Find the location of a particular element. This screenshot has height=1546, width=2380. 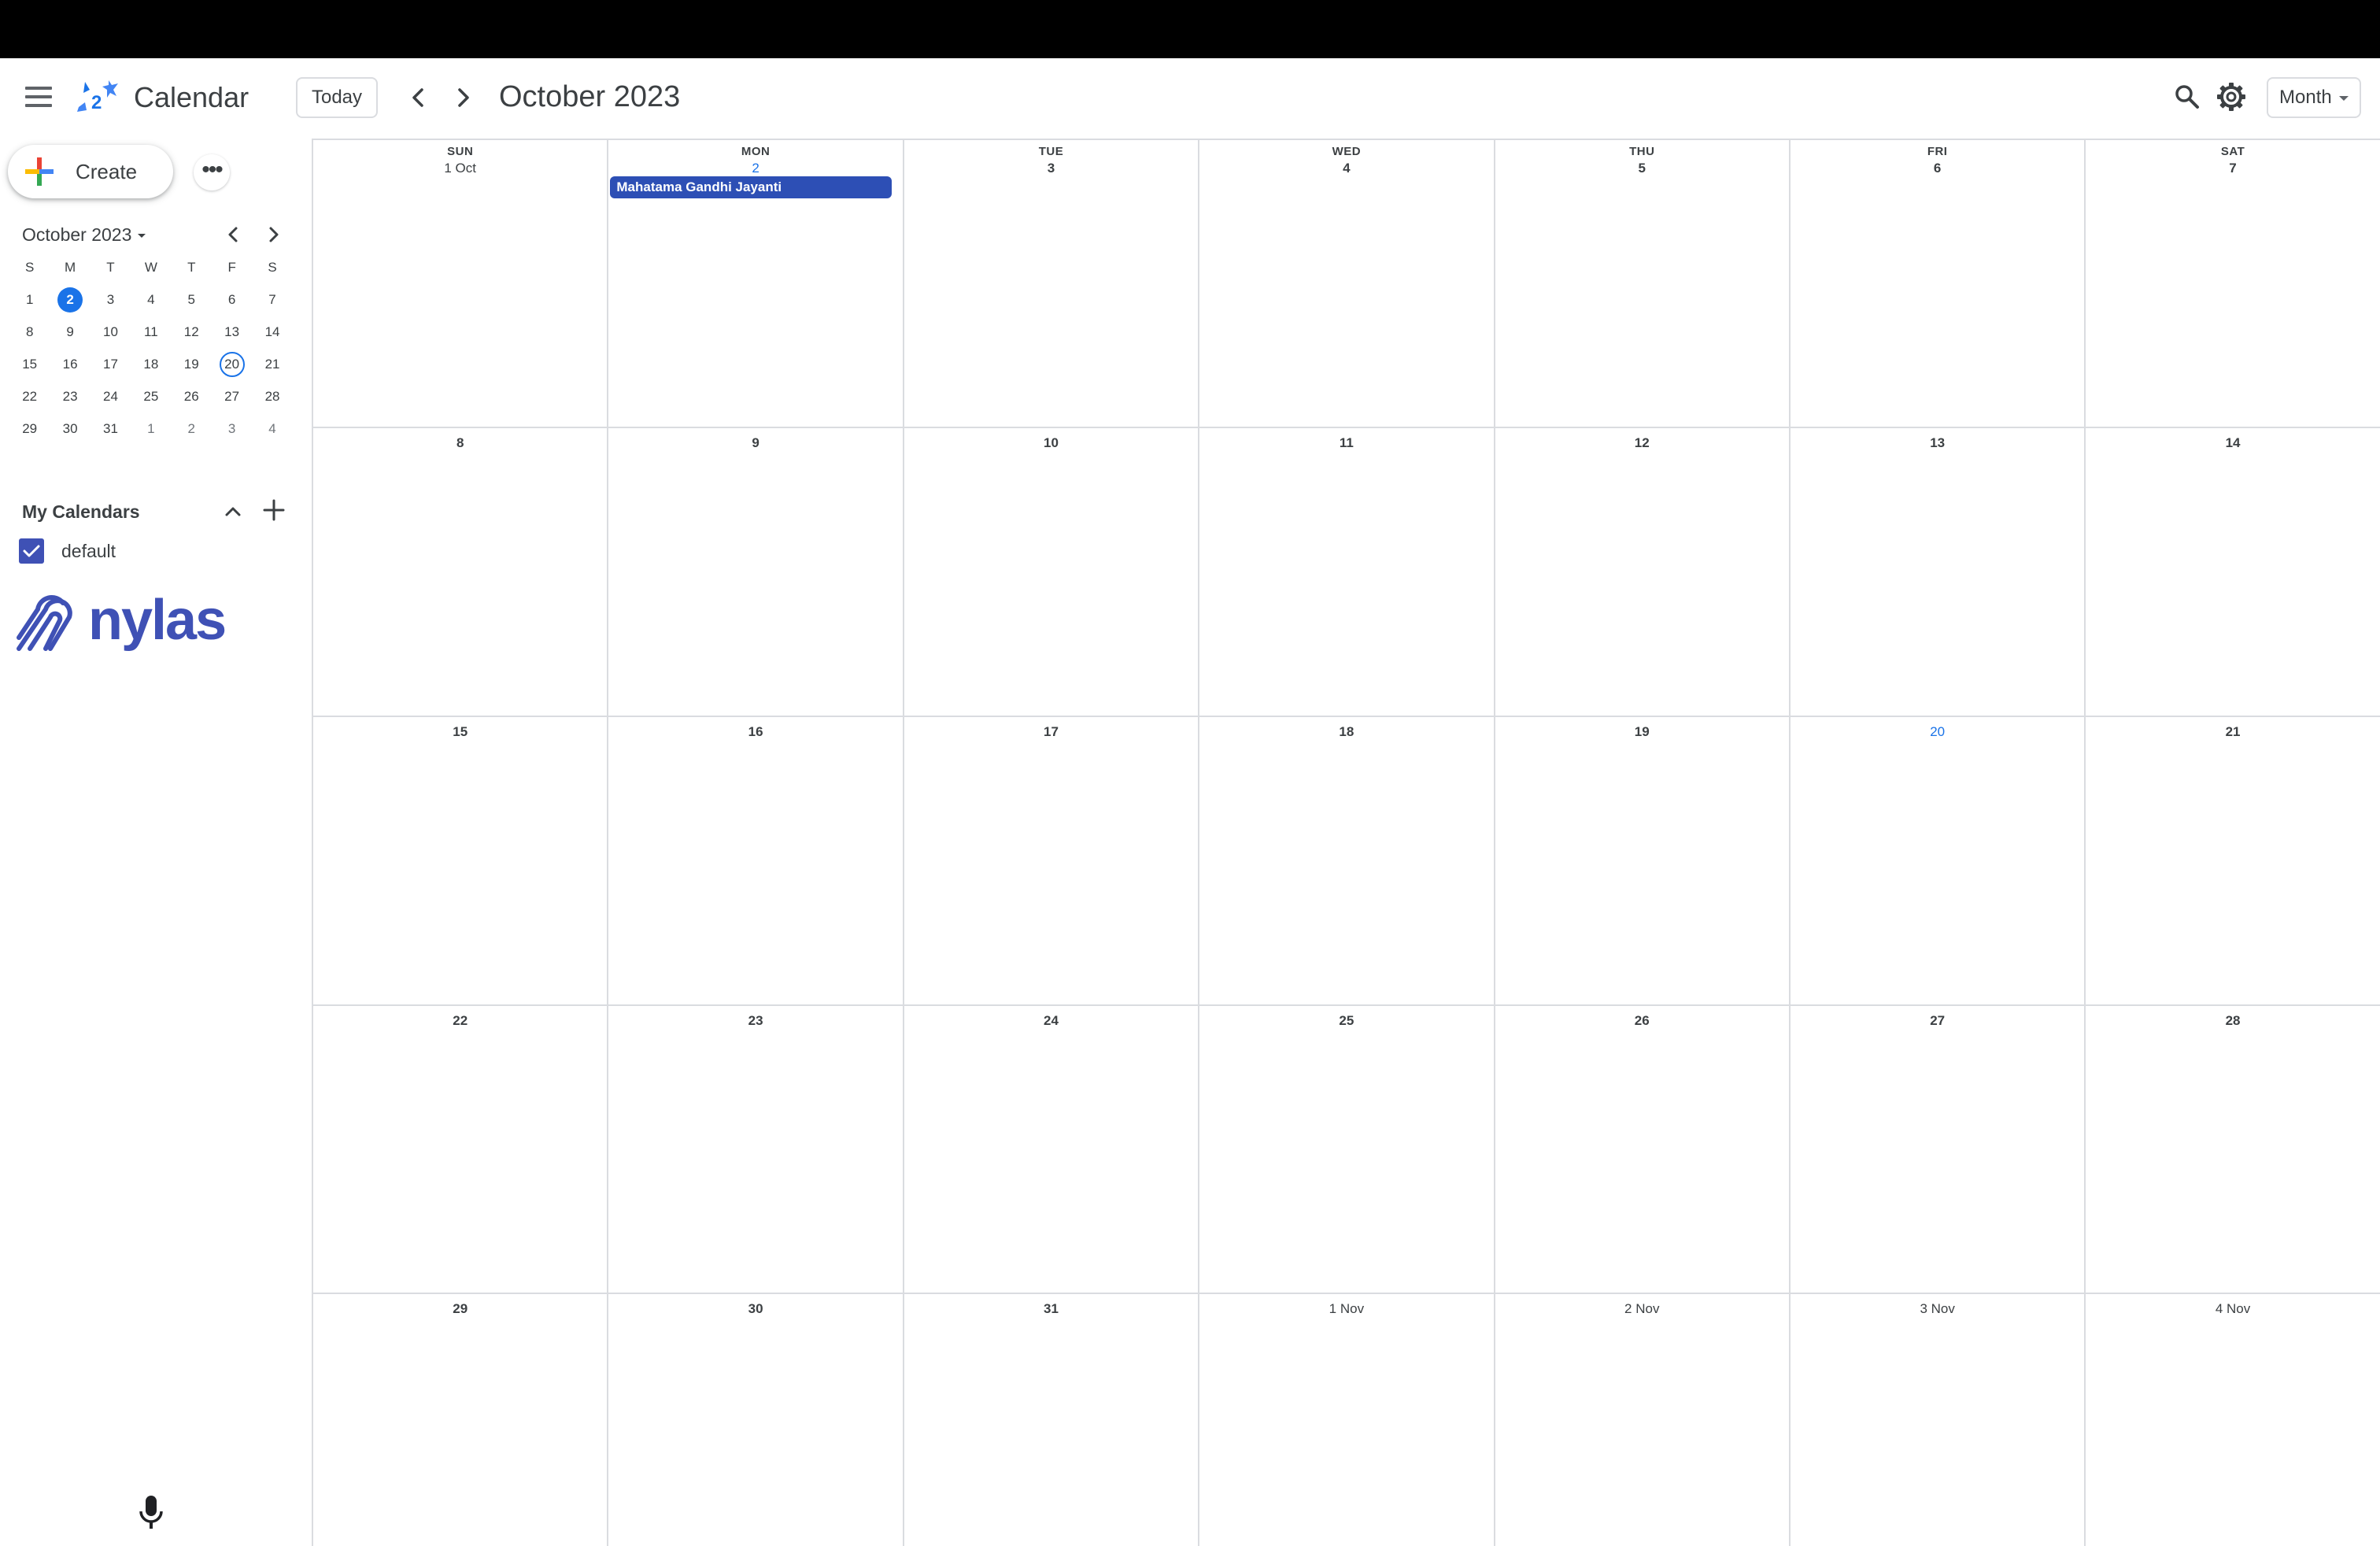

day-cell: 16 is located at coordinates (754, 861).